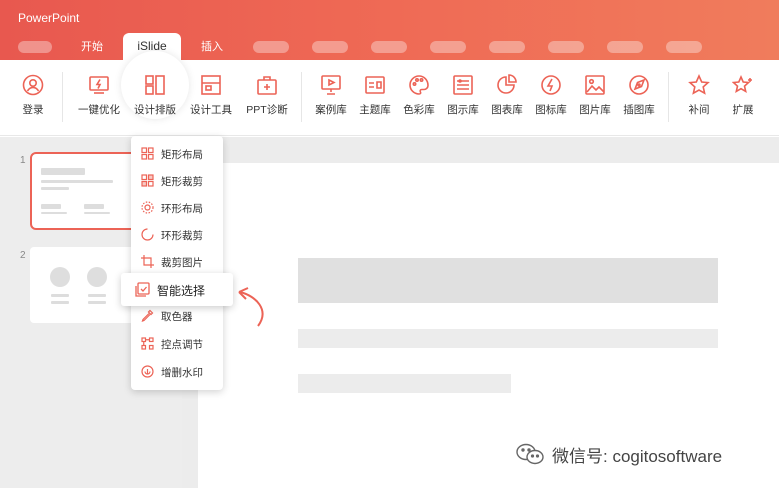 The height and width of the screenshot is (488, 779). What do you see at coordinates (743, 98) in the screenshot?
I see `extensions-button: 扩展` at bounding box center [743, 98].